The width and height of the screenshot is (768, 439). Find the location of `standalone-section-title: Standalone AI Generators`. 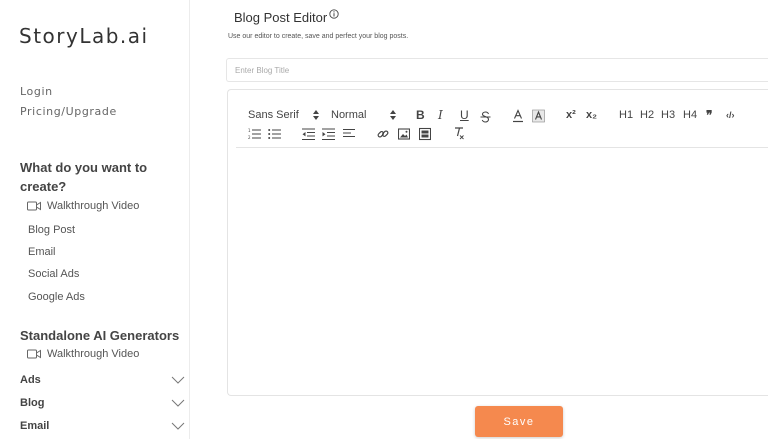

standalone-section-title: Standalone AI Generators is located at coordinates (100, 335).